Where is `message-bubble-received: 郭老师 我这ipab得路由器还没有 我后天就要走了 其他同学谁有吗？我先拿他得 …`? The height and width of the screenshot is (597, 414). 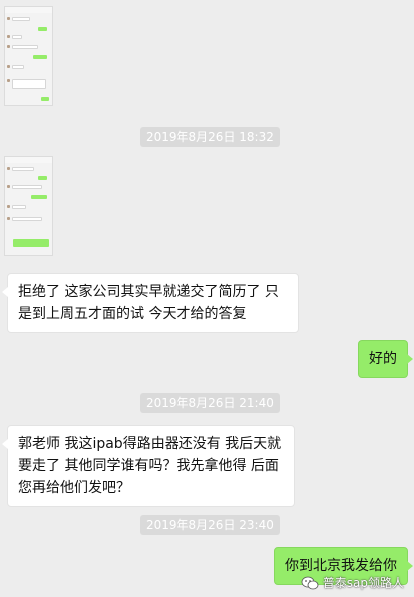 message-bubble-received: 郭老师 我这ipab得路由器还没有 我后天就要走了 其他同学谁有吗？我先拿他得 … is located at coordinates (148, 466).